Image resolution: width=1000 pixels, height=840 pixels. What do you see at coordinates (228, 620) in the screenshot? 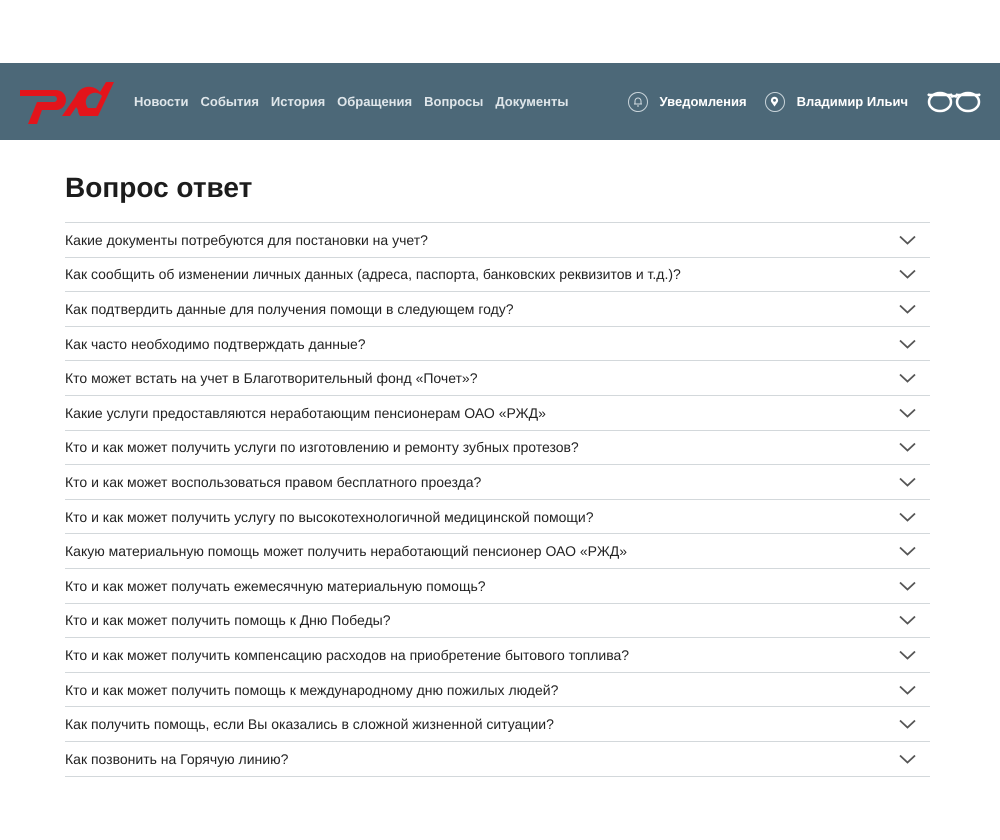
I see `faq-question: Кто и как может получить помощь к Дню Победы?` at bounding box center [228, 620].